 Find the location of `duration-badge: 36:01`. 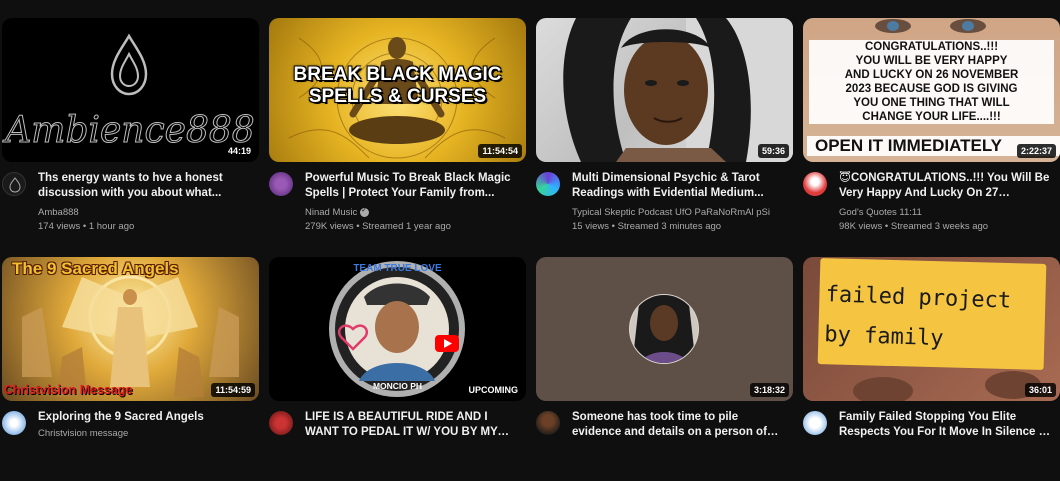

duration-badge: 36:01 is located at coordinates (1040, 390).